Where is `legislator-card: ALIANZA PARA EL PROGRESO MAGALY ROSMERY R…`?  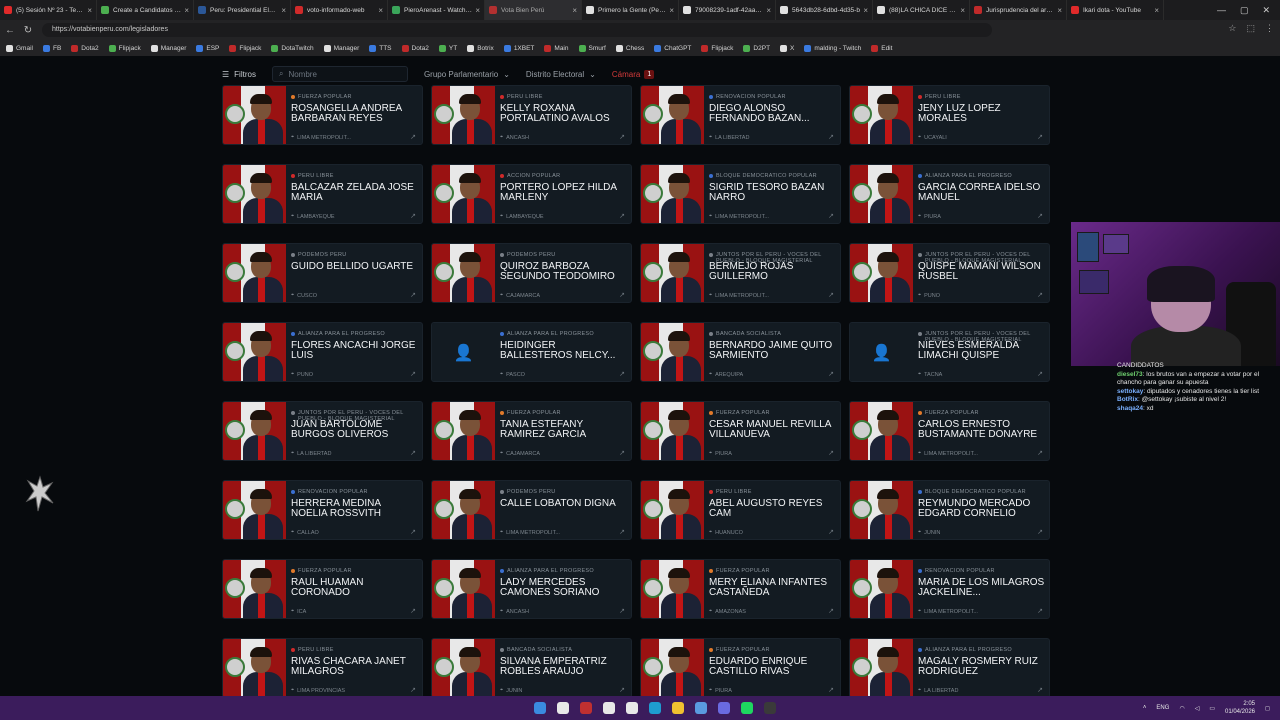
legislator-card: ALIANZA PARA EL PROGRESO MAGALY ROSMERY R… is located at coordinates (949, 667).